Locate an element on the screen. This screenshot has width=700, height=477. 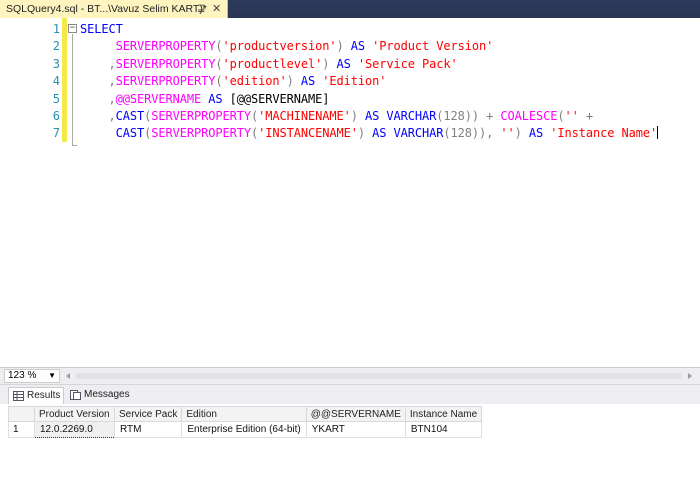
change-indicator-bar is located at coordinates (64, 80).